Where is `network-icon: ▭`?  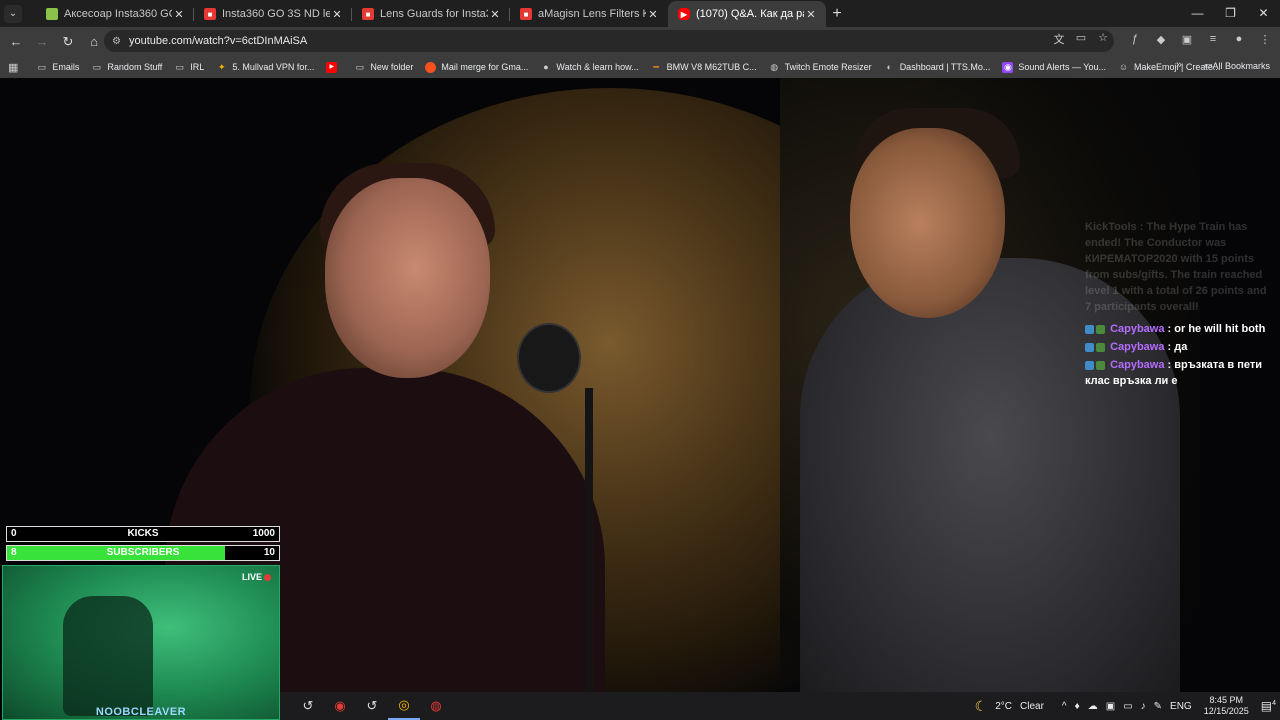 network-icon: ▭ is located at coordinates (1127, 706).